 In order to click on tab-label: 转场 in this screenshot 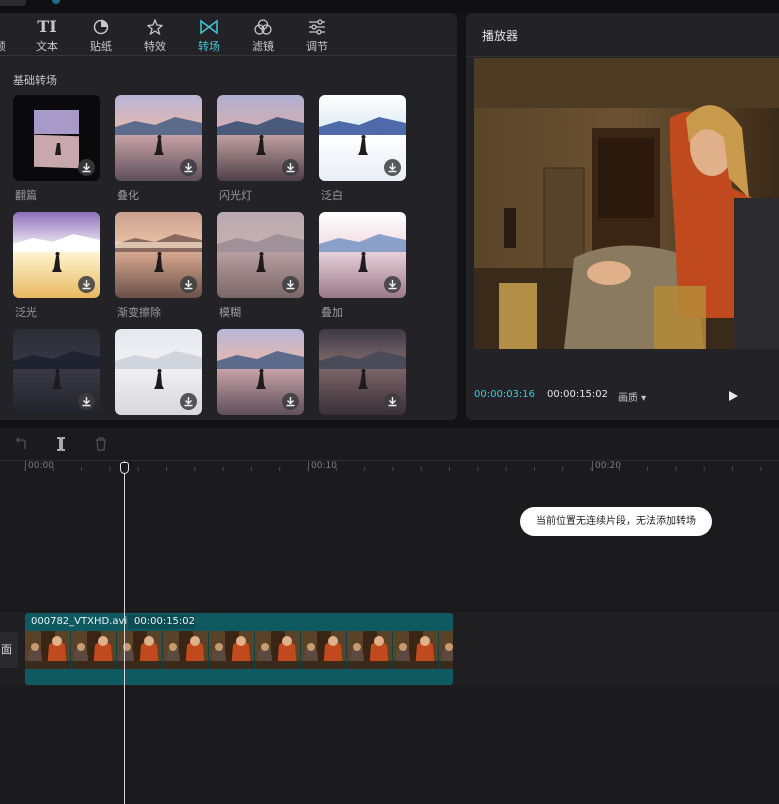, I will do `click(209, 46)`.